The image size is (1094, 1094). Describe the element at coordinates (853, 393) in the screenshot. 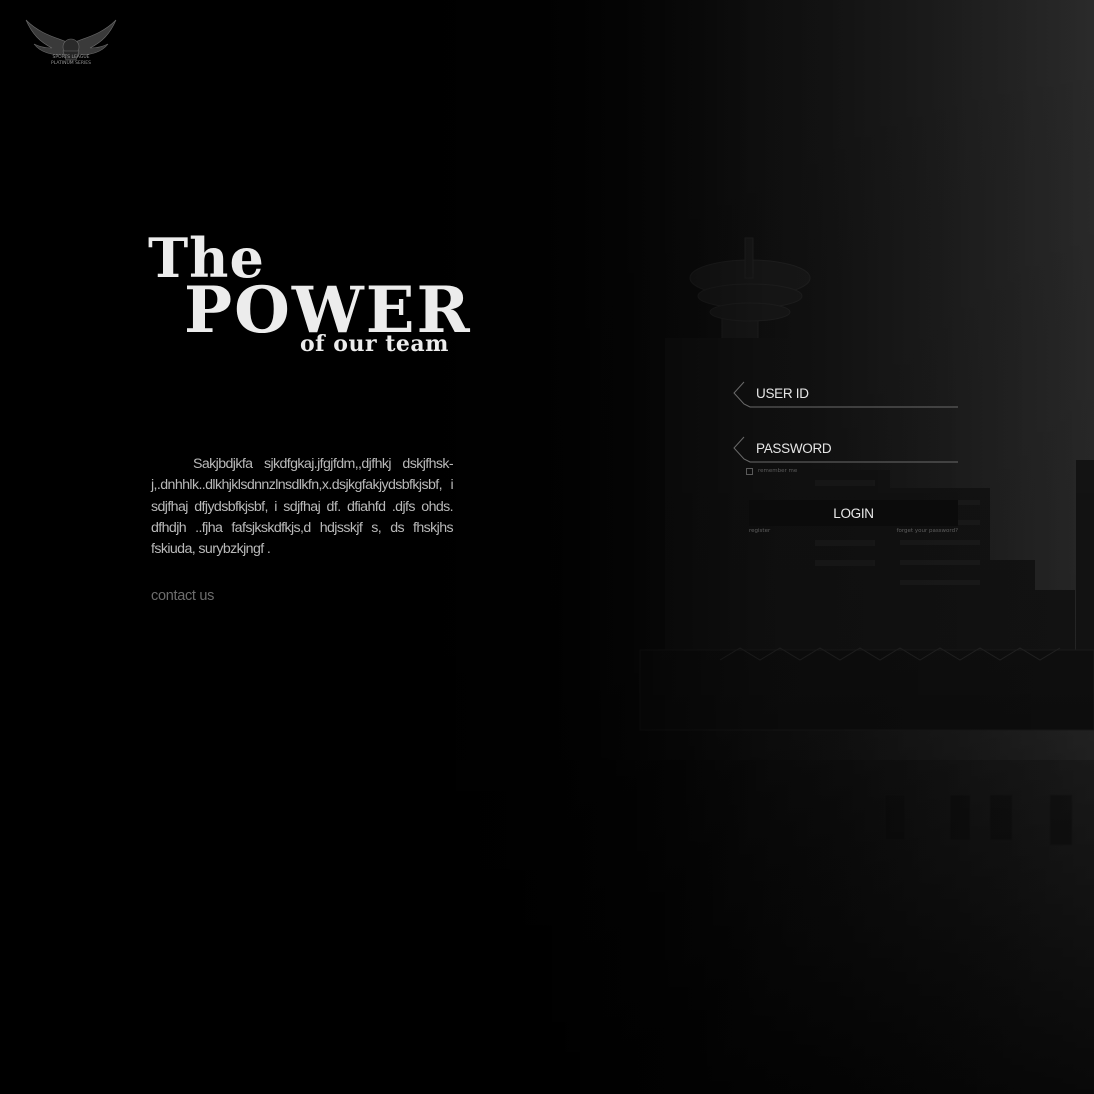

I see `user-id-input` at that location.